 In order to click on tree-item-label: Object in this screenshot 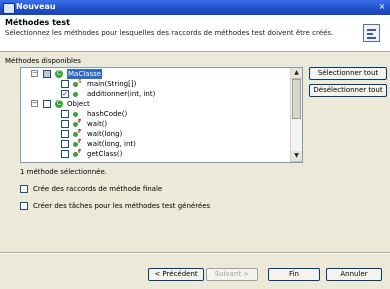, I will do `click(78, 104)`.